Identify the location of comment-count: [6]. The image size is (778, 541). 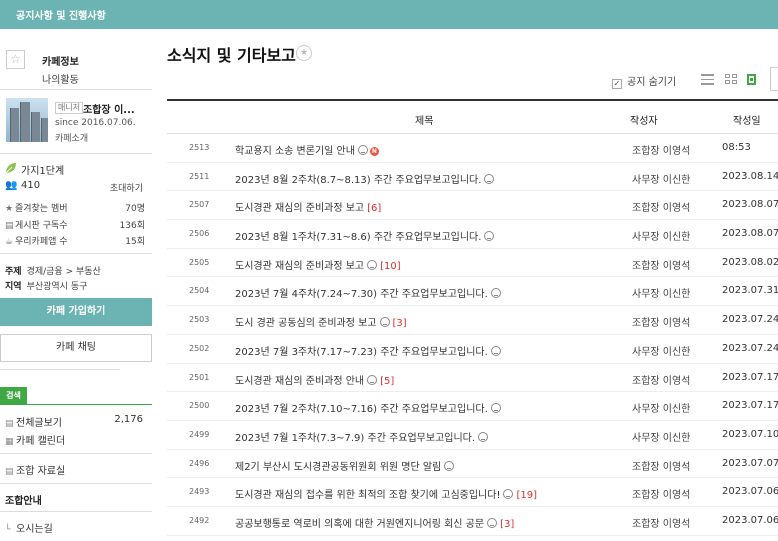
(374, 208).